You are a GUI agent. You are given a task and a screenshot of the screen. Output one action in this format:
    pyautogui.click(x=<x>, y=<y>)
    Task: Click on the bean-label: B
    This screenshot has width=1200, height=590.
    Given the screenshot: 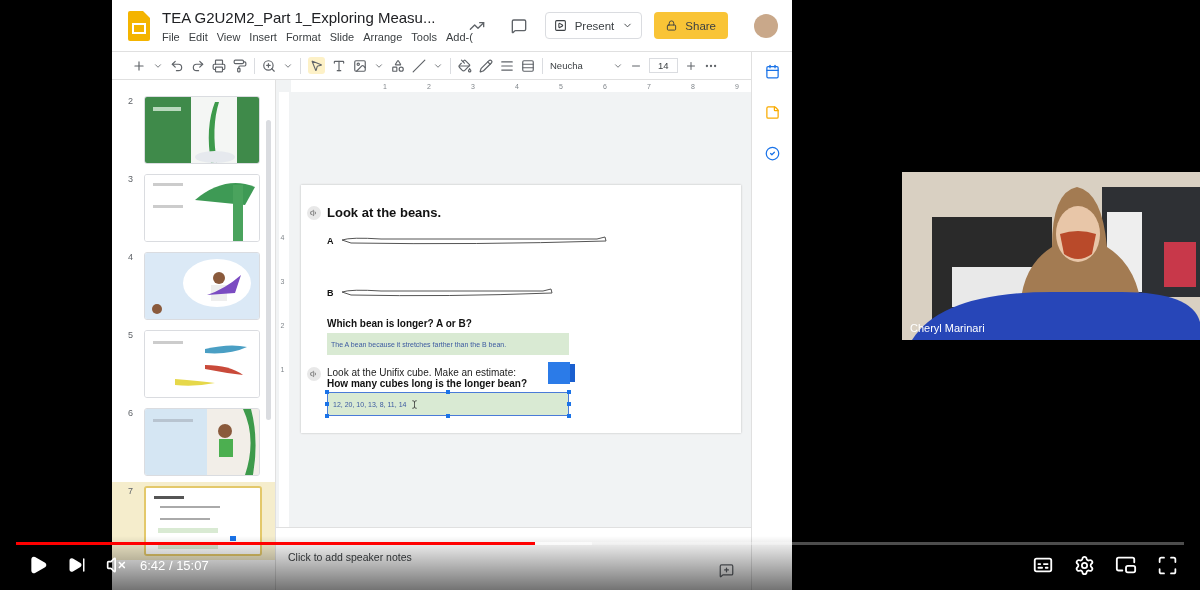 What is the action you would take?
    pyautogui.click(x=331, y=293)
    